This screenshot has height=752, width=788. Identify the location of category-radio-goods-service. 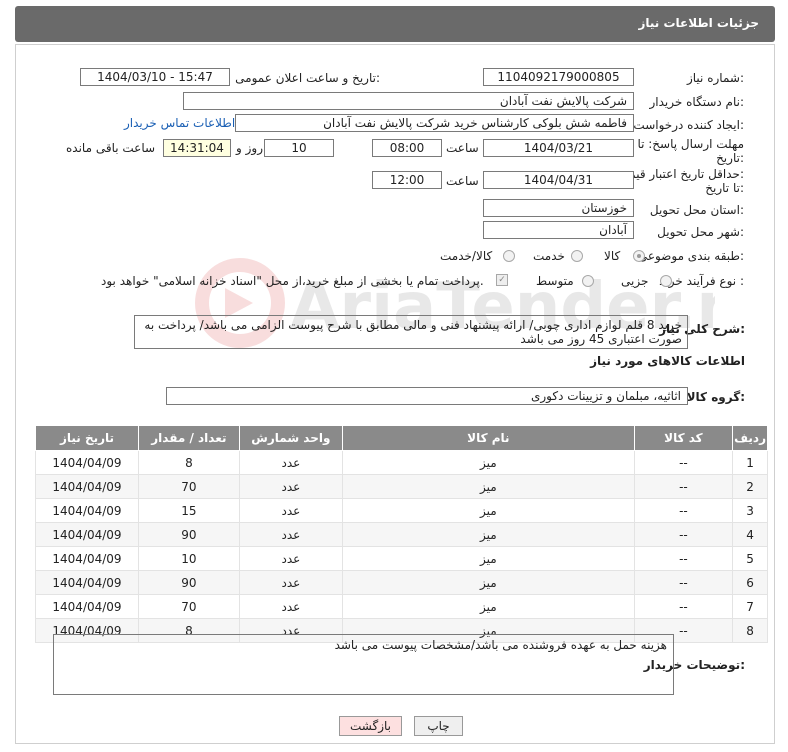
(509, 256).